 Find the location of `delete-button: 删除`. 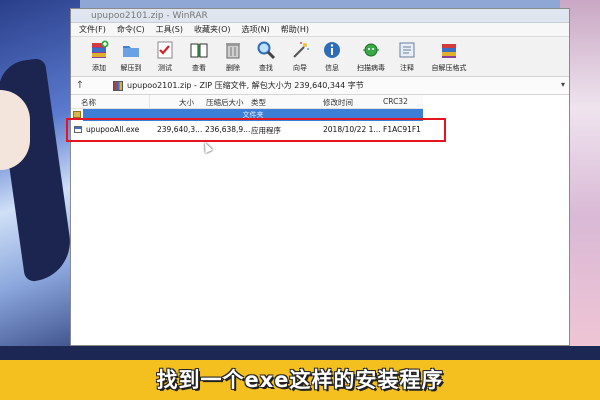

delete-button: 删除 is located at coordinates (233, 56).